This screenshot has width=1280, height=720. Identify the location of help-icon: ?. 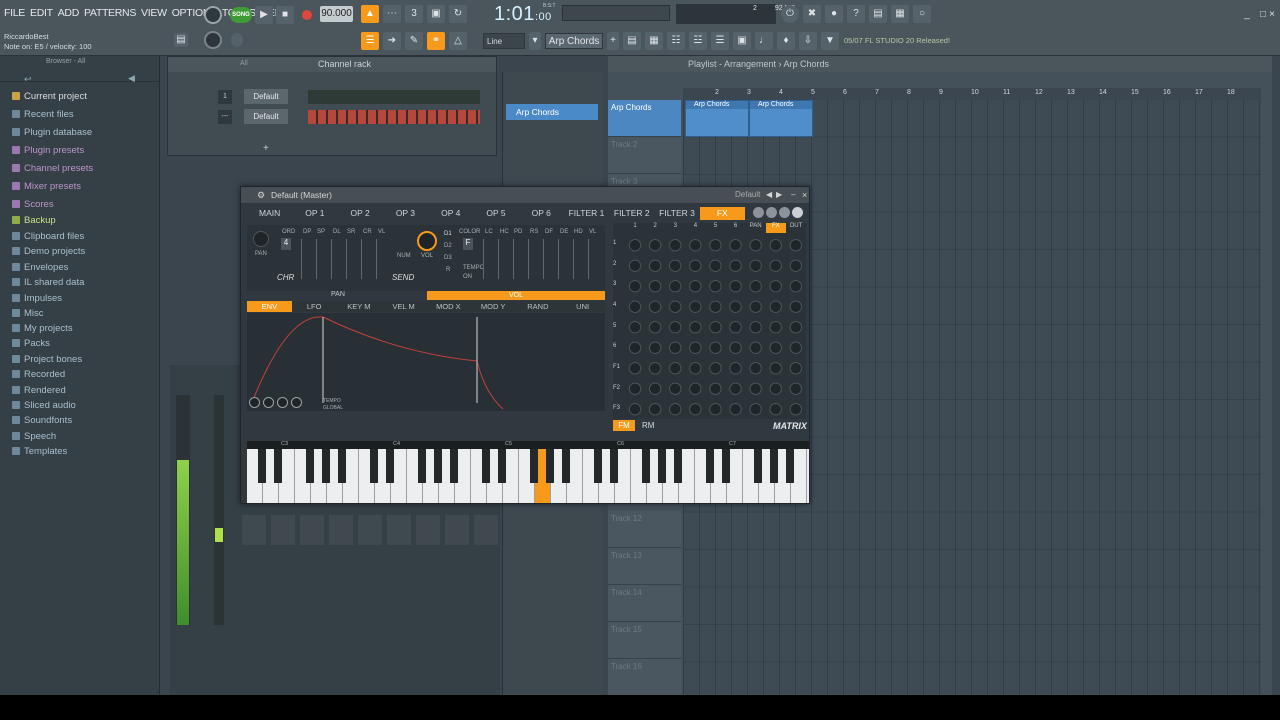
(856, 14).